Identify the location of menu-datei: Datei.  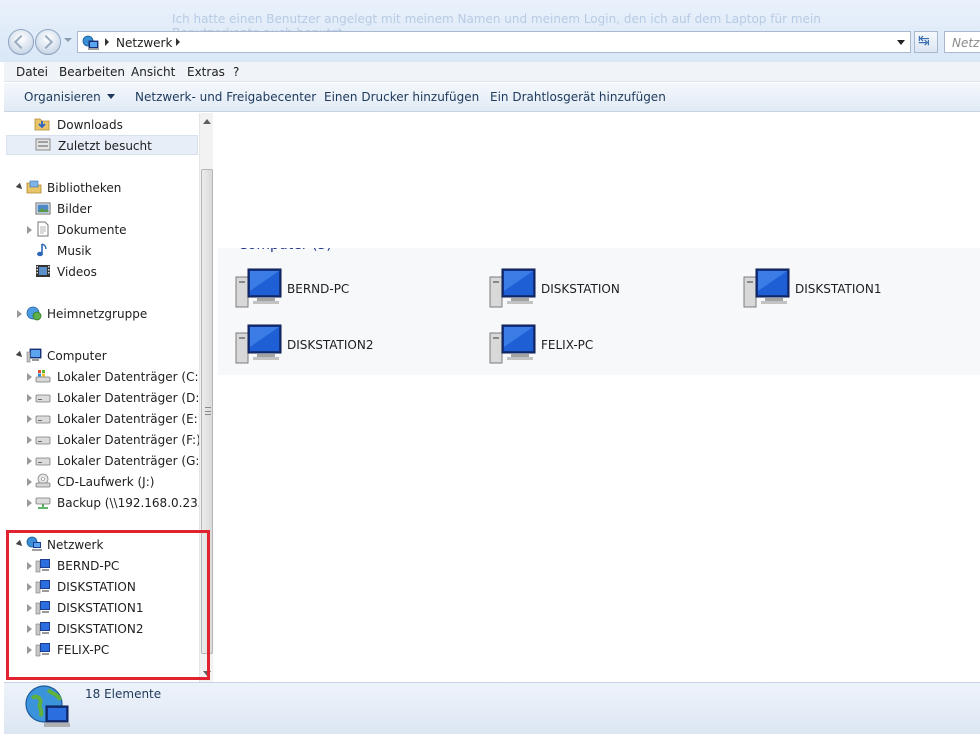
(32, 72).